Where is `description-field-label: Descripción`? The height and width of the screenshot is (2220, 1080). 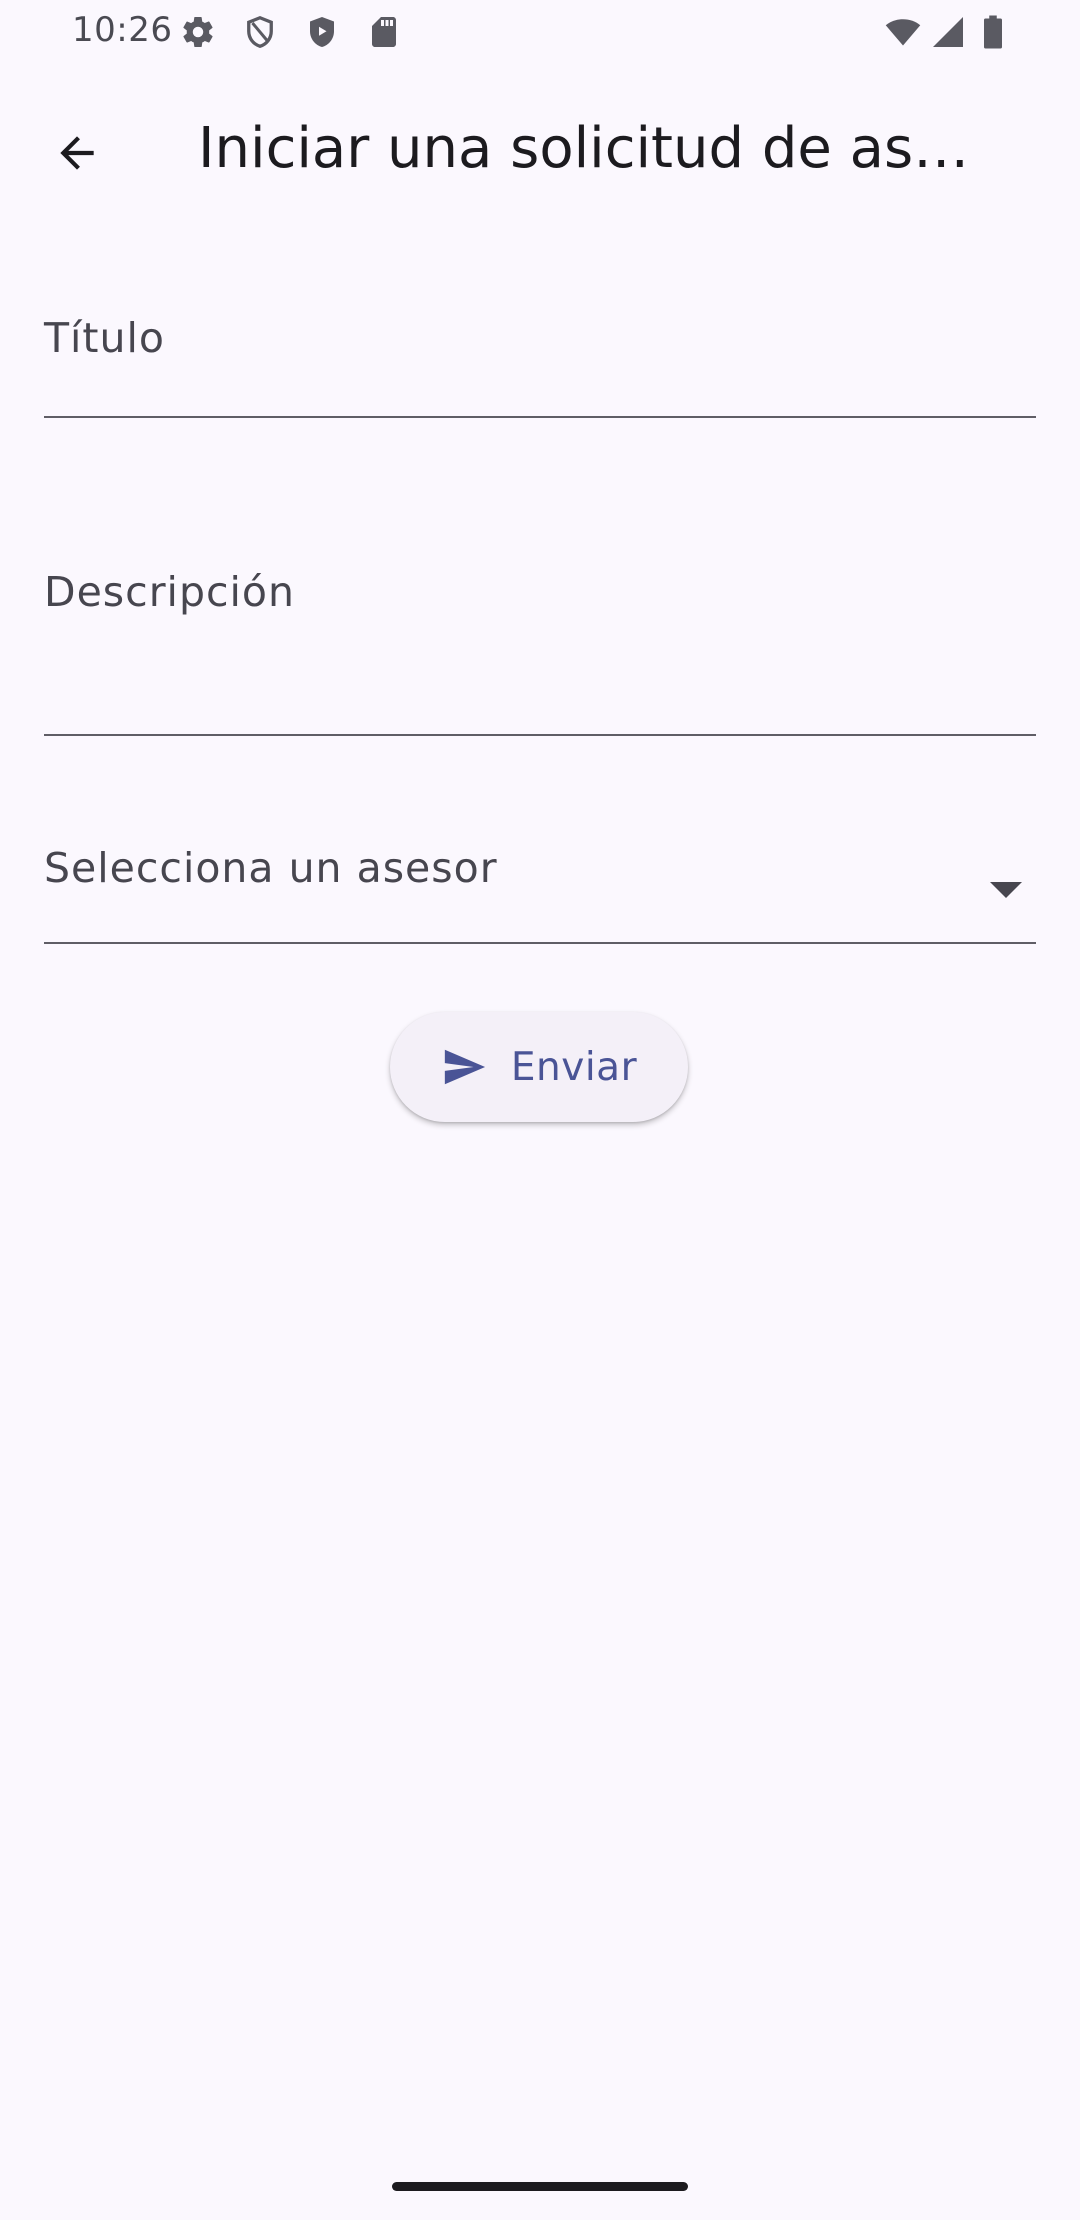 description-field-label: Descripción is located at coordinates (169, 592).